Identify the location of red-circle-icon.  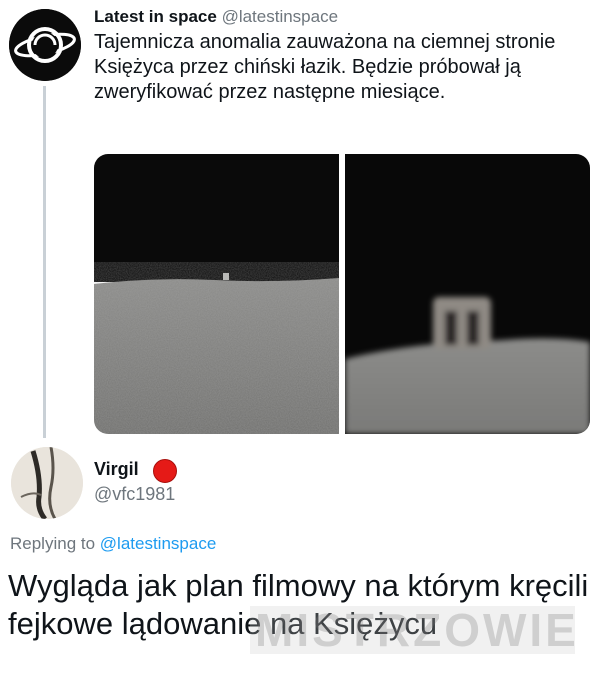
(165, 471).